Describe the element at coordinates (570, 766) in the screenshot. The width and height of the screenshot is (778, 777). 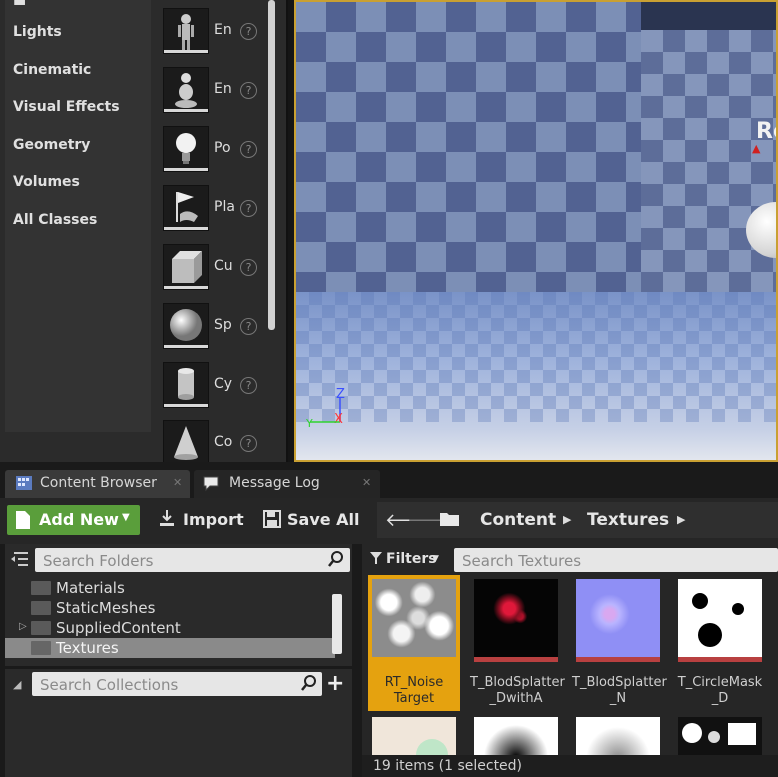
I see `status-bar: 19 items (1 selected)` at that location.